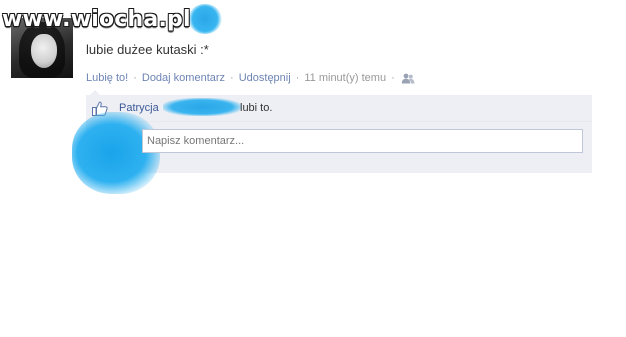 The height and width of the screenshot is (337, 626). What do you see at coordinates (362, 141) in the screenshot?
I see `comment-input` at bounding box center [362, 141].